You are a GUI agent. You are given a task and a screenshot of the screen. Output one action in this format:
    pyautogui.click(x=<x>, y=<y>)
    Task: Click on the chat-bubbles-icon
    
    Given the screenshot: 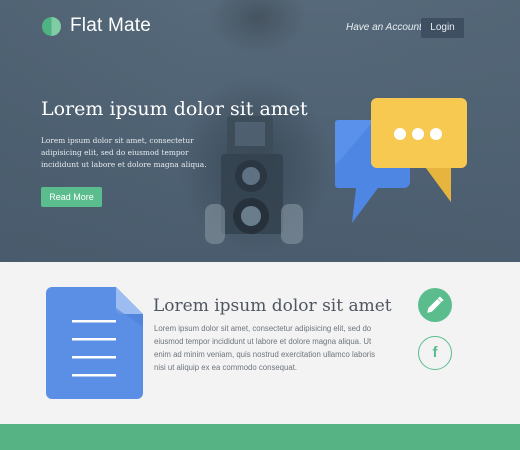 What is the action you would take?
    pyautogui.click(x=401, y=160)
    